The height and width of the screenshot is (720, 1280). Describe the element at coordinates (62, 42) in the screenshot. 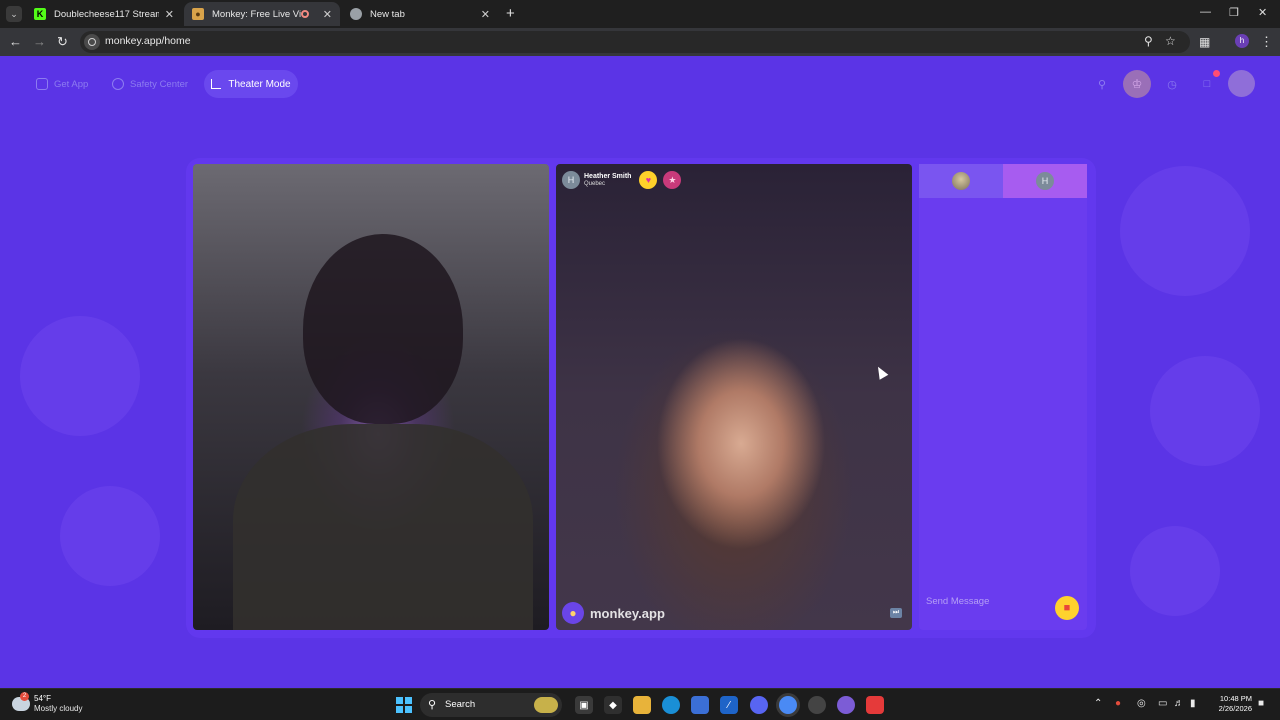

I see `reload-icon: ↻` at that location.